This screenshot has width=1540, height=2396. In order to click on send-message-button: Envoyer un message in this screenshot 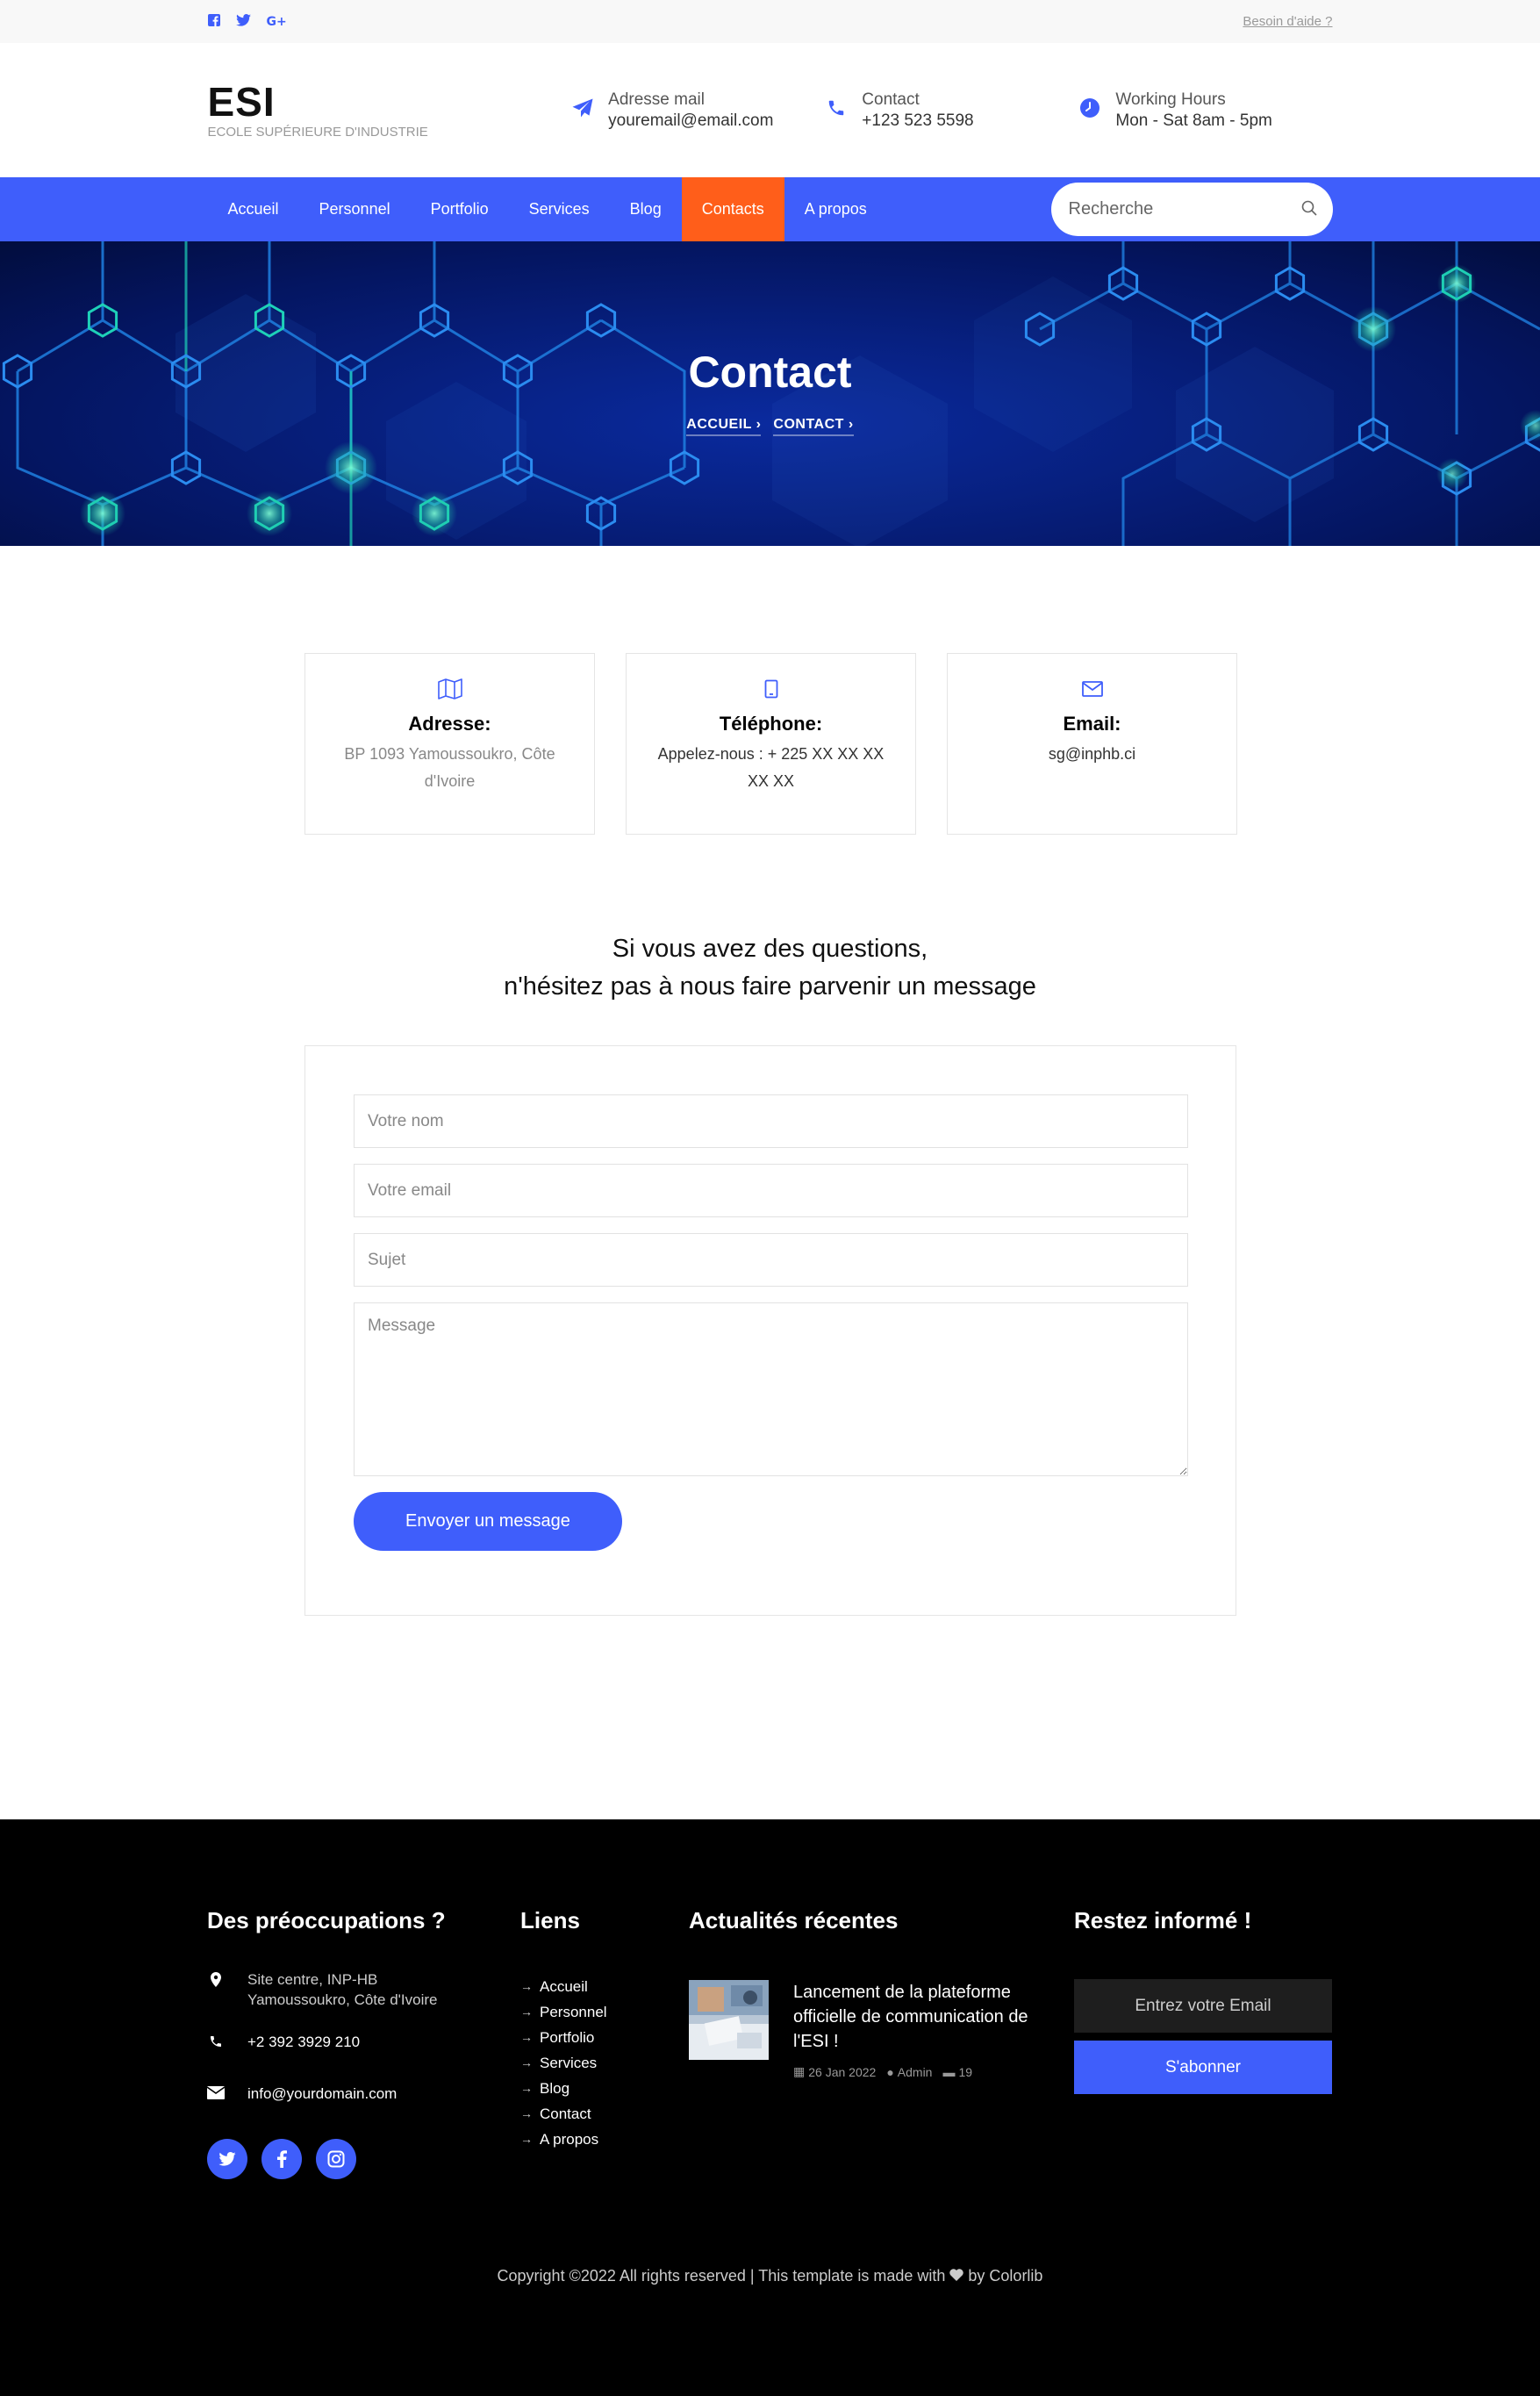, I will do `click(488, 1521)`.